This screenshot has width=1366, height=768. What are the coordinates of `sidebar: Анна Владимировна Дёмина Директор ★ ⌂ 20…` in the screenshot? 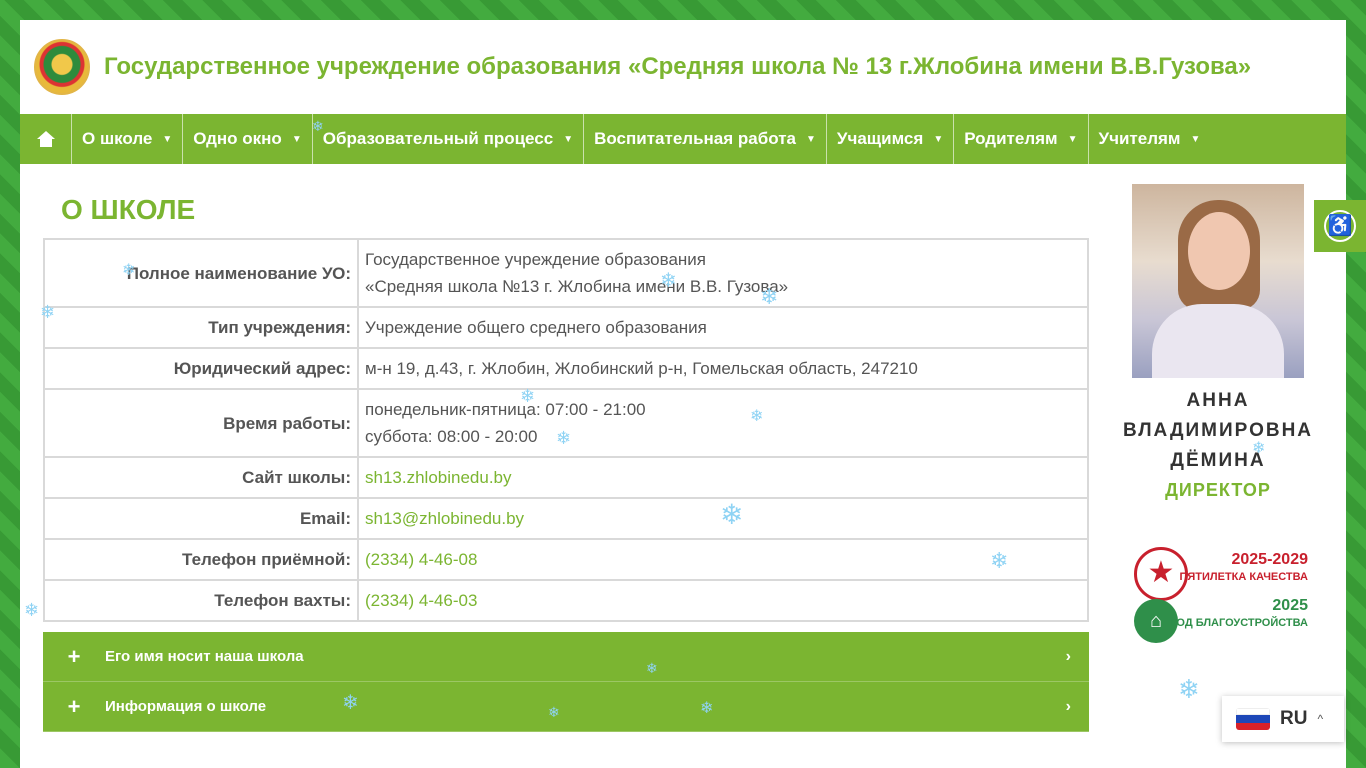 It's located at (1218, 448).